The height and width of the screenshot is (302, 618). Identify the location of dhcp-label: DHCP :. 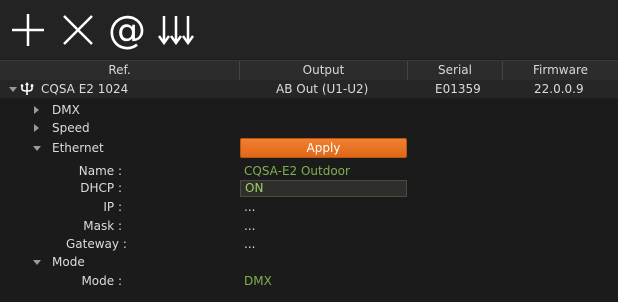
(101, 188).